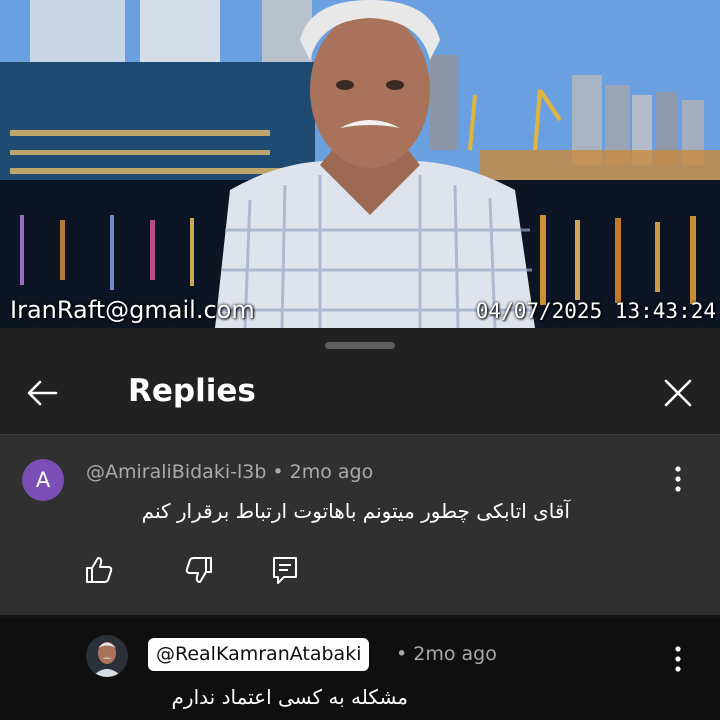  What do you see at coordinates (331, 472) in the screenshot?
I see `comment-time: 2mo ago` at bounding box center [331, 472].